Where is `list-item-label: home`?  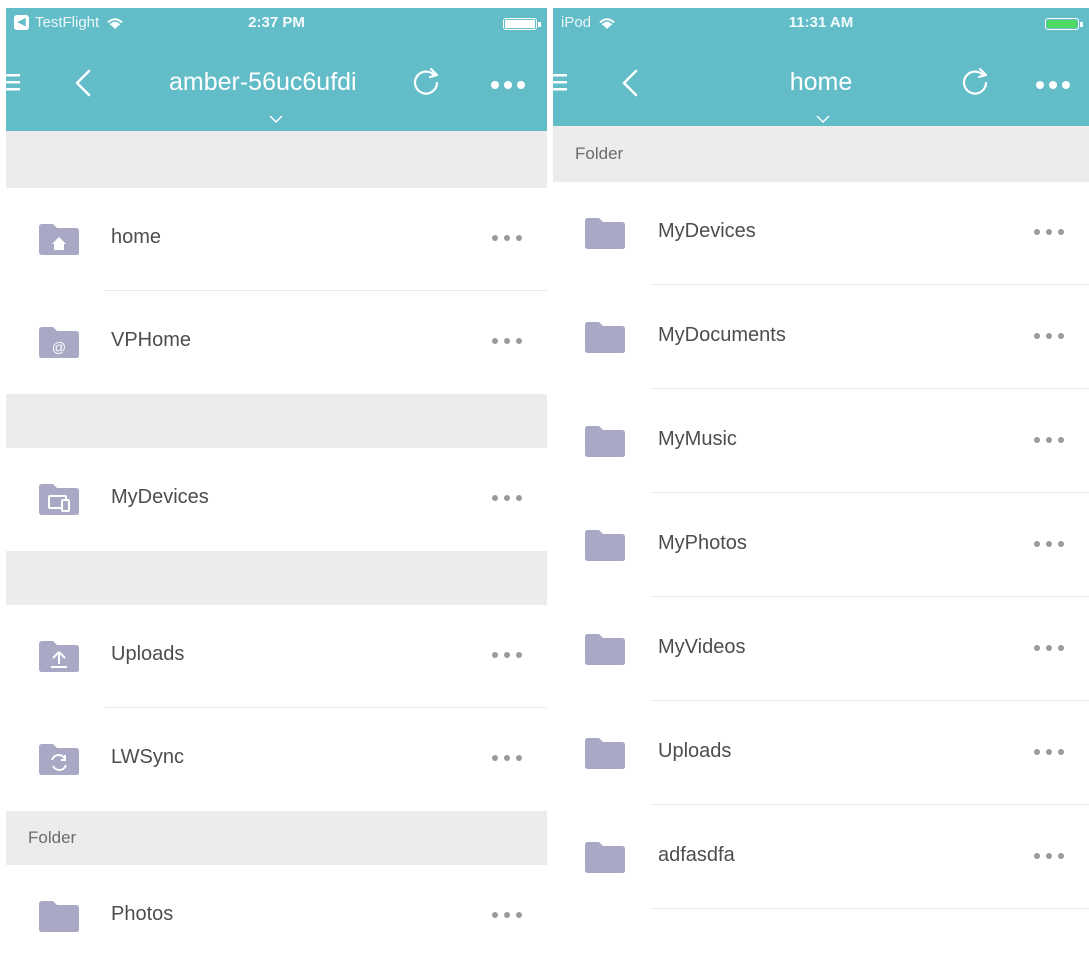 list-item-label: home is located at coordinates (136, 237).